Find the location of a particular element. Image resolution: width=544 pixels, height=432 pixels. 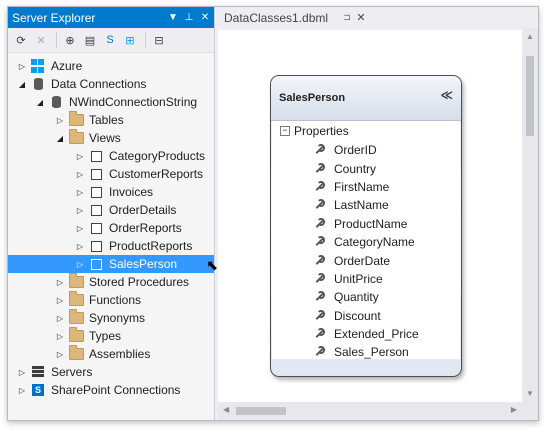

tree-node: ▷ Tables is located at coordinates (111, 120).